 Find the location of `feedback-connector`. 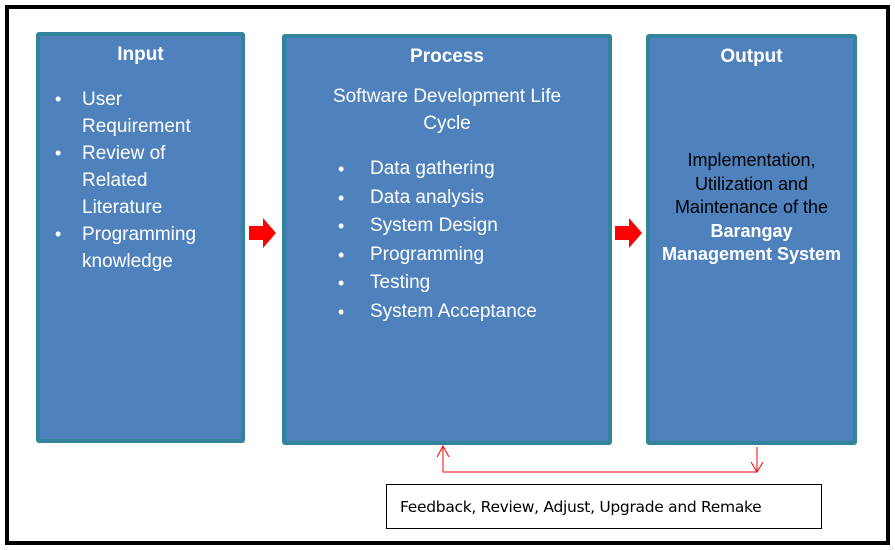

feedback-connector is located at coordinates (600, 458).